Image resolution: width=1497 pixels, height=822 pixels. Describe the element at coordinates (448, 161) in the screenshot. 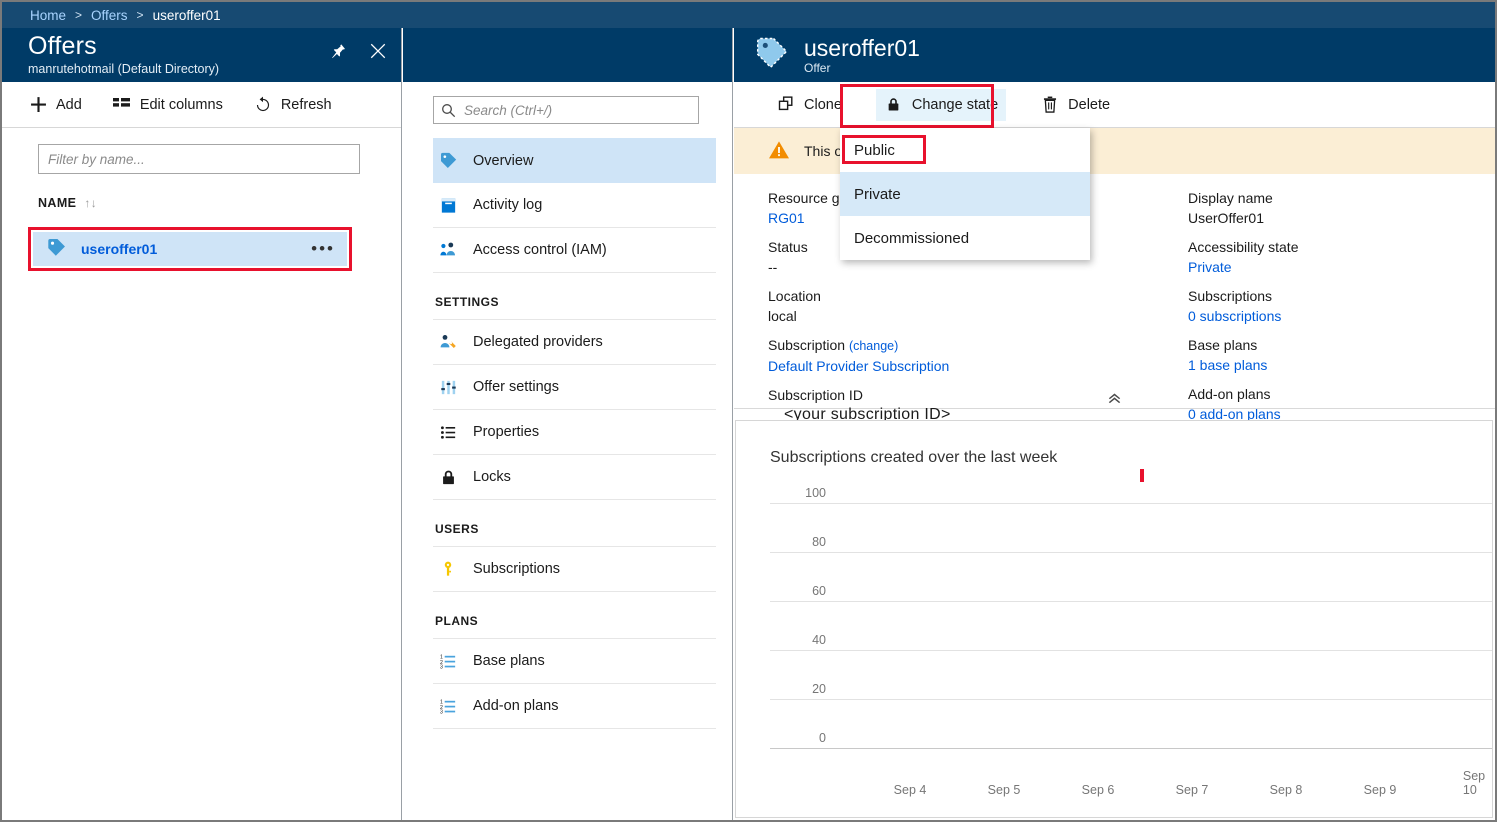

I see `tag-icon` at that location.